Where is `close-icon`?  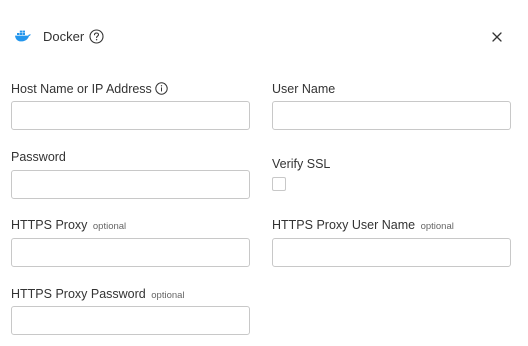 close-icon is located at coordinates (497, 37).